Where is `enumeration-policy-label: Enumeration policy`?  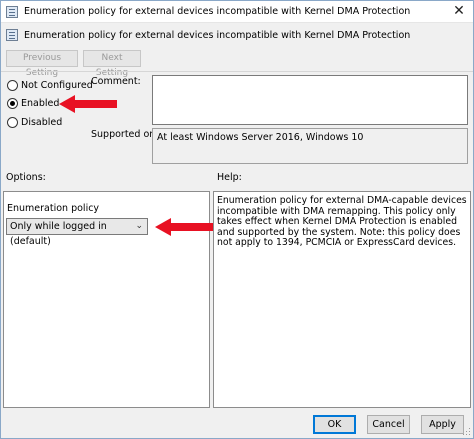
enumeration-policy-label: Enumeration policy is located at coordinates (53, 208).